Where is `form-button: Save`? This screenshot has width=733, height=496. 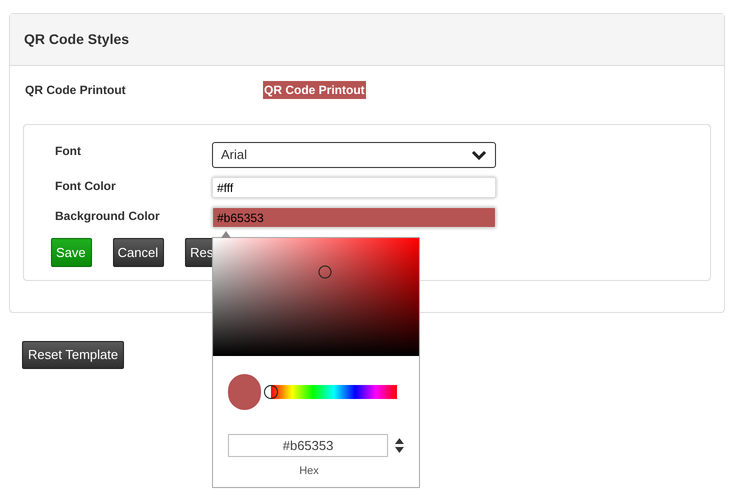 form-button: Save is located at coordinates (71, 252).